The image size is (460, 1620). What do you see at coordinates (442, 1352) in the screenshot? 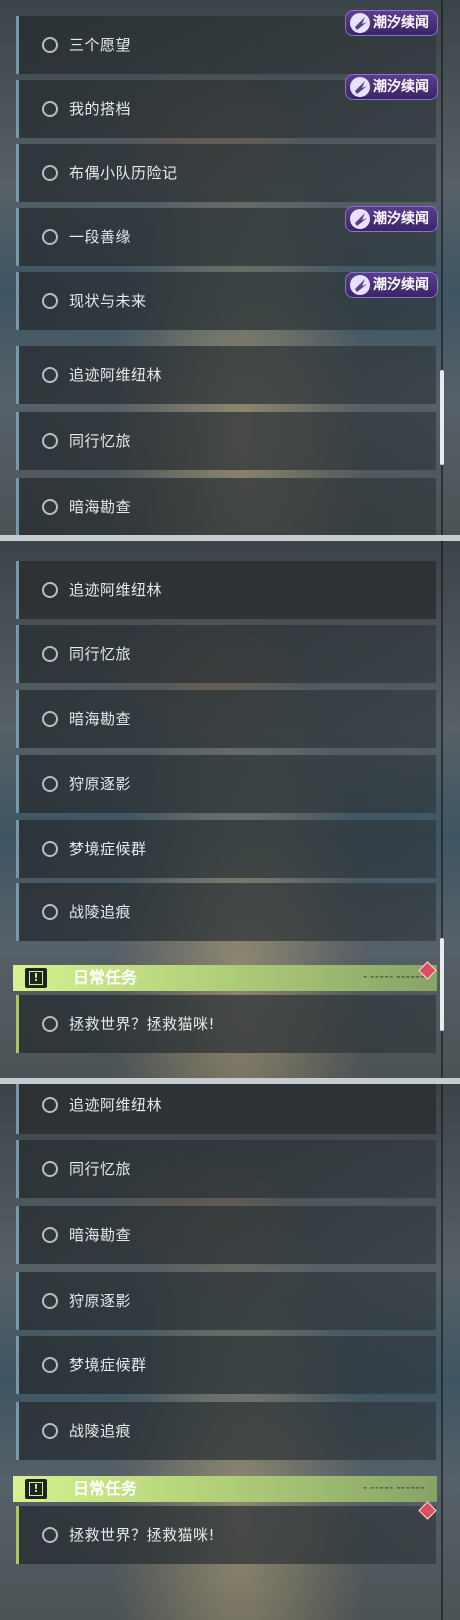
I see `scrollbar-track` at bounding box center [442, 1352].